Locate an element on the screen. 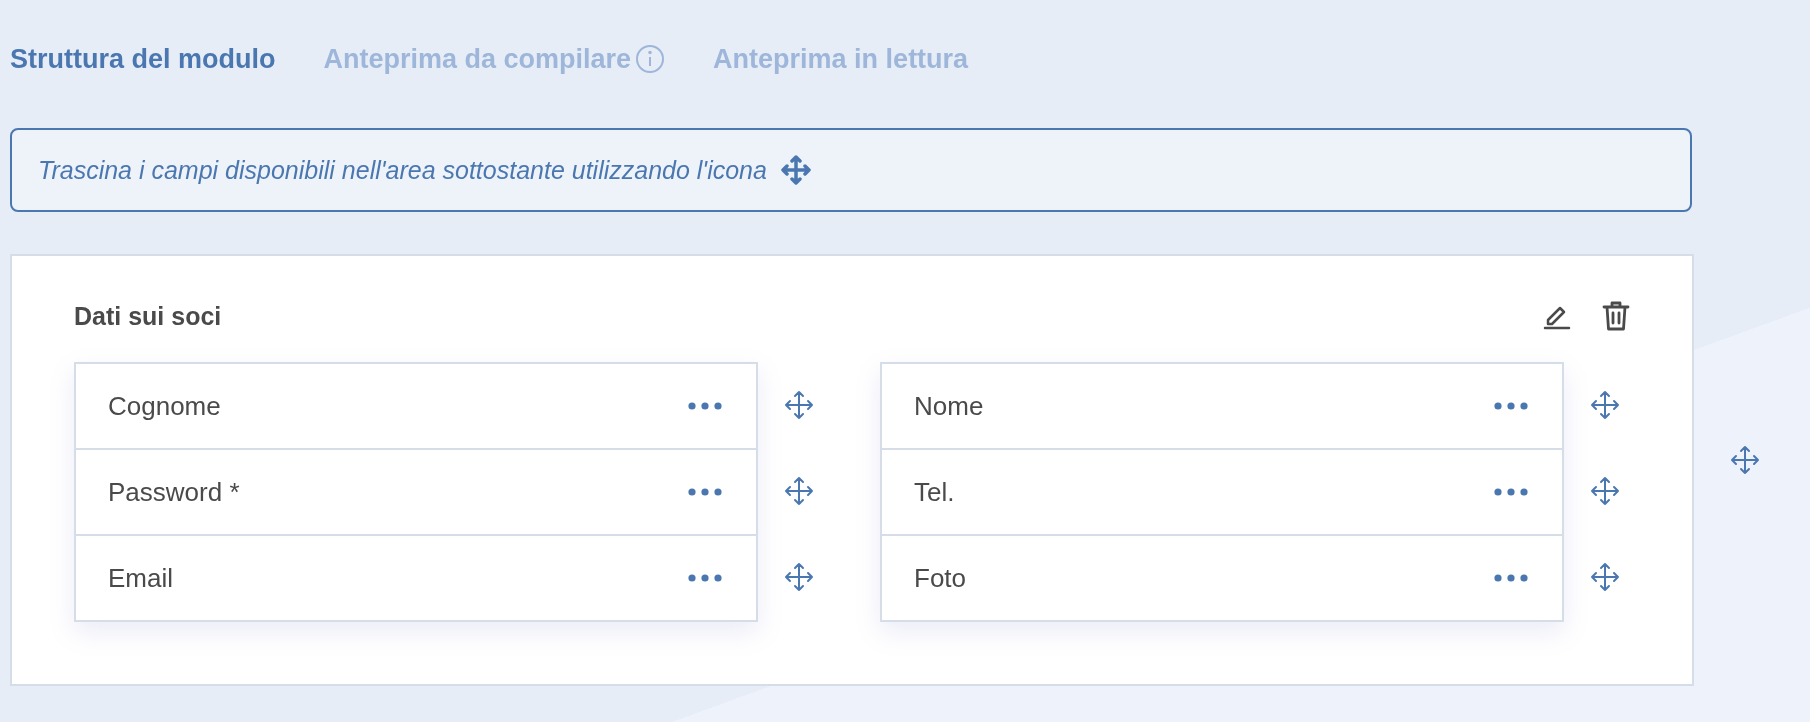 This screenshot has width=1810, height=722. tab: Anteprima da compilare is located at coordinates (494, 59).